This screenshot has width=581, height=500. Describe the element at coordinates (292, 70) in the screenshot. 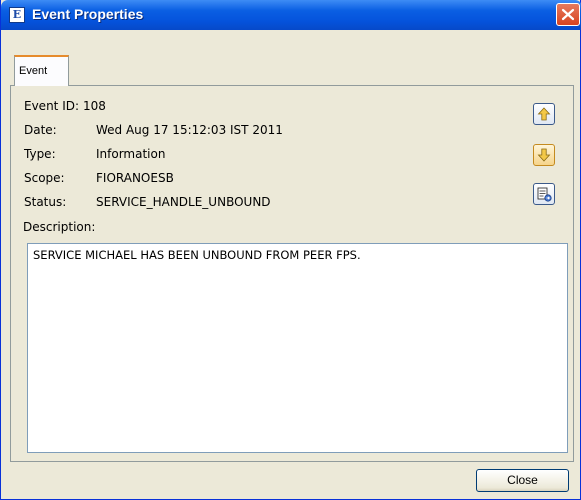

I see `tab-strip: Event` at that location.